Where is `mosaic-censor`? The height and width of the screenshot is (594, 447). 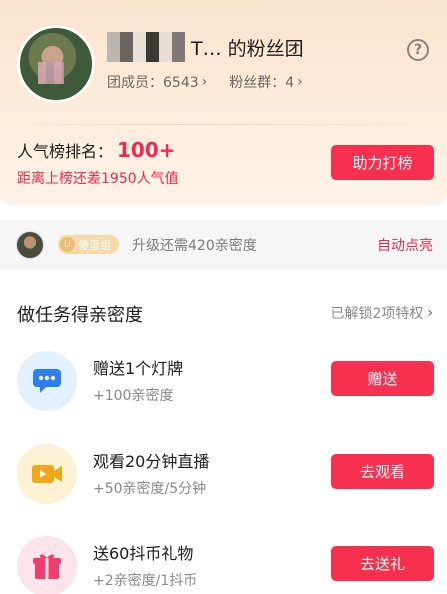
mosaic-censor is located at coordinates (146, 47).